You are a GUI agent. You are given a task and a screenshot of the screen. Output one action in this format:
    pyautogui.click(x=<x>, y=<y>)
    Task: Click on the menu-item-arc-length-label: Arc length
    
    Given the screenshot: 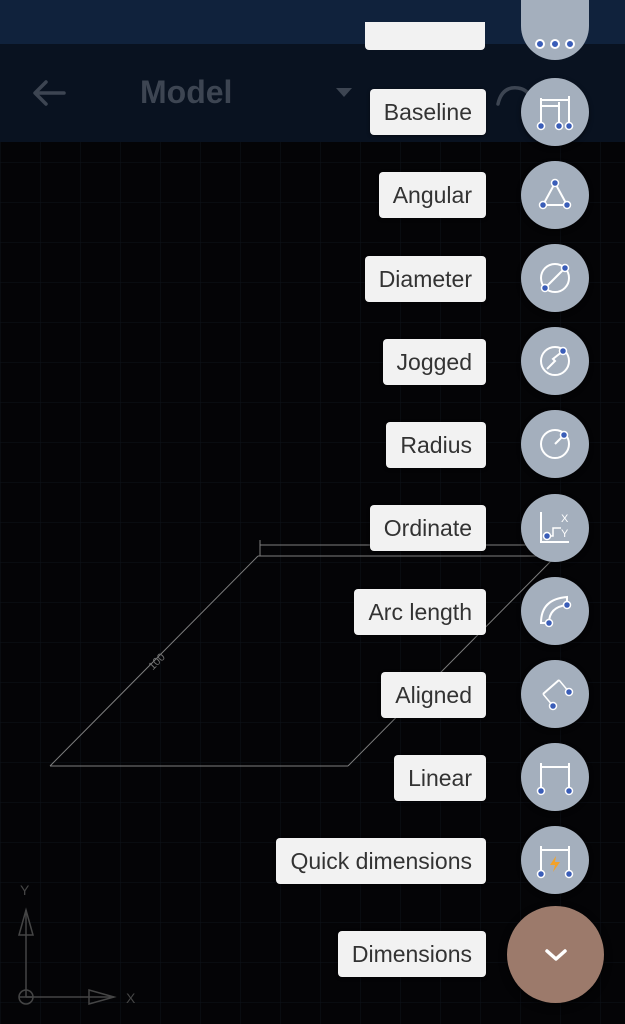 What is the action you would take?
    pyautogui.click(x=420, y=612)
    